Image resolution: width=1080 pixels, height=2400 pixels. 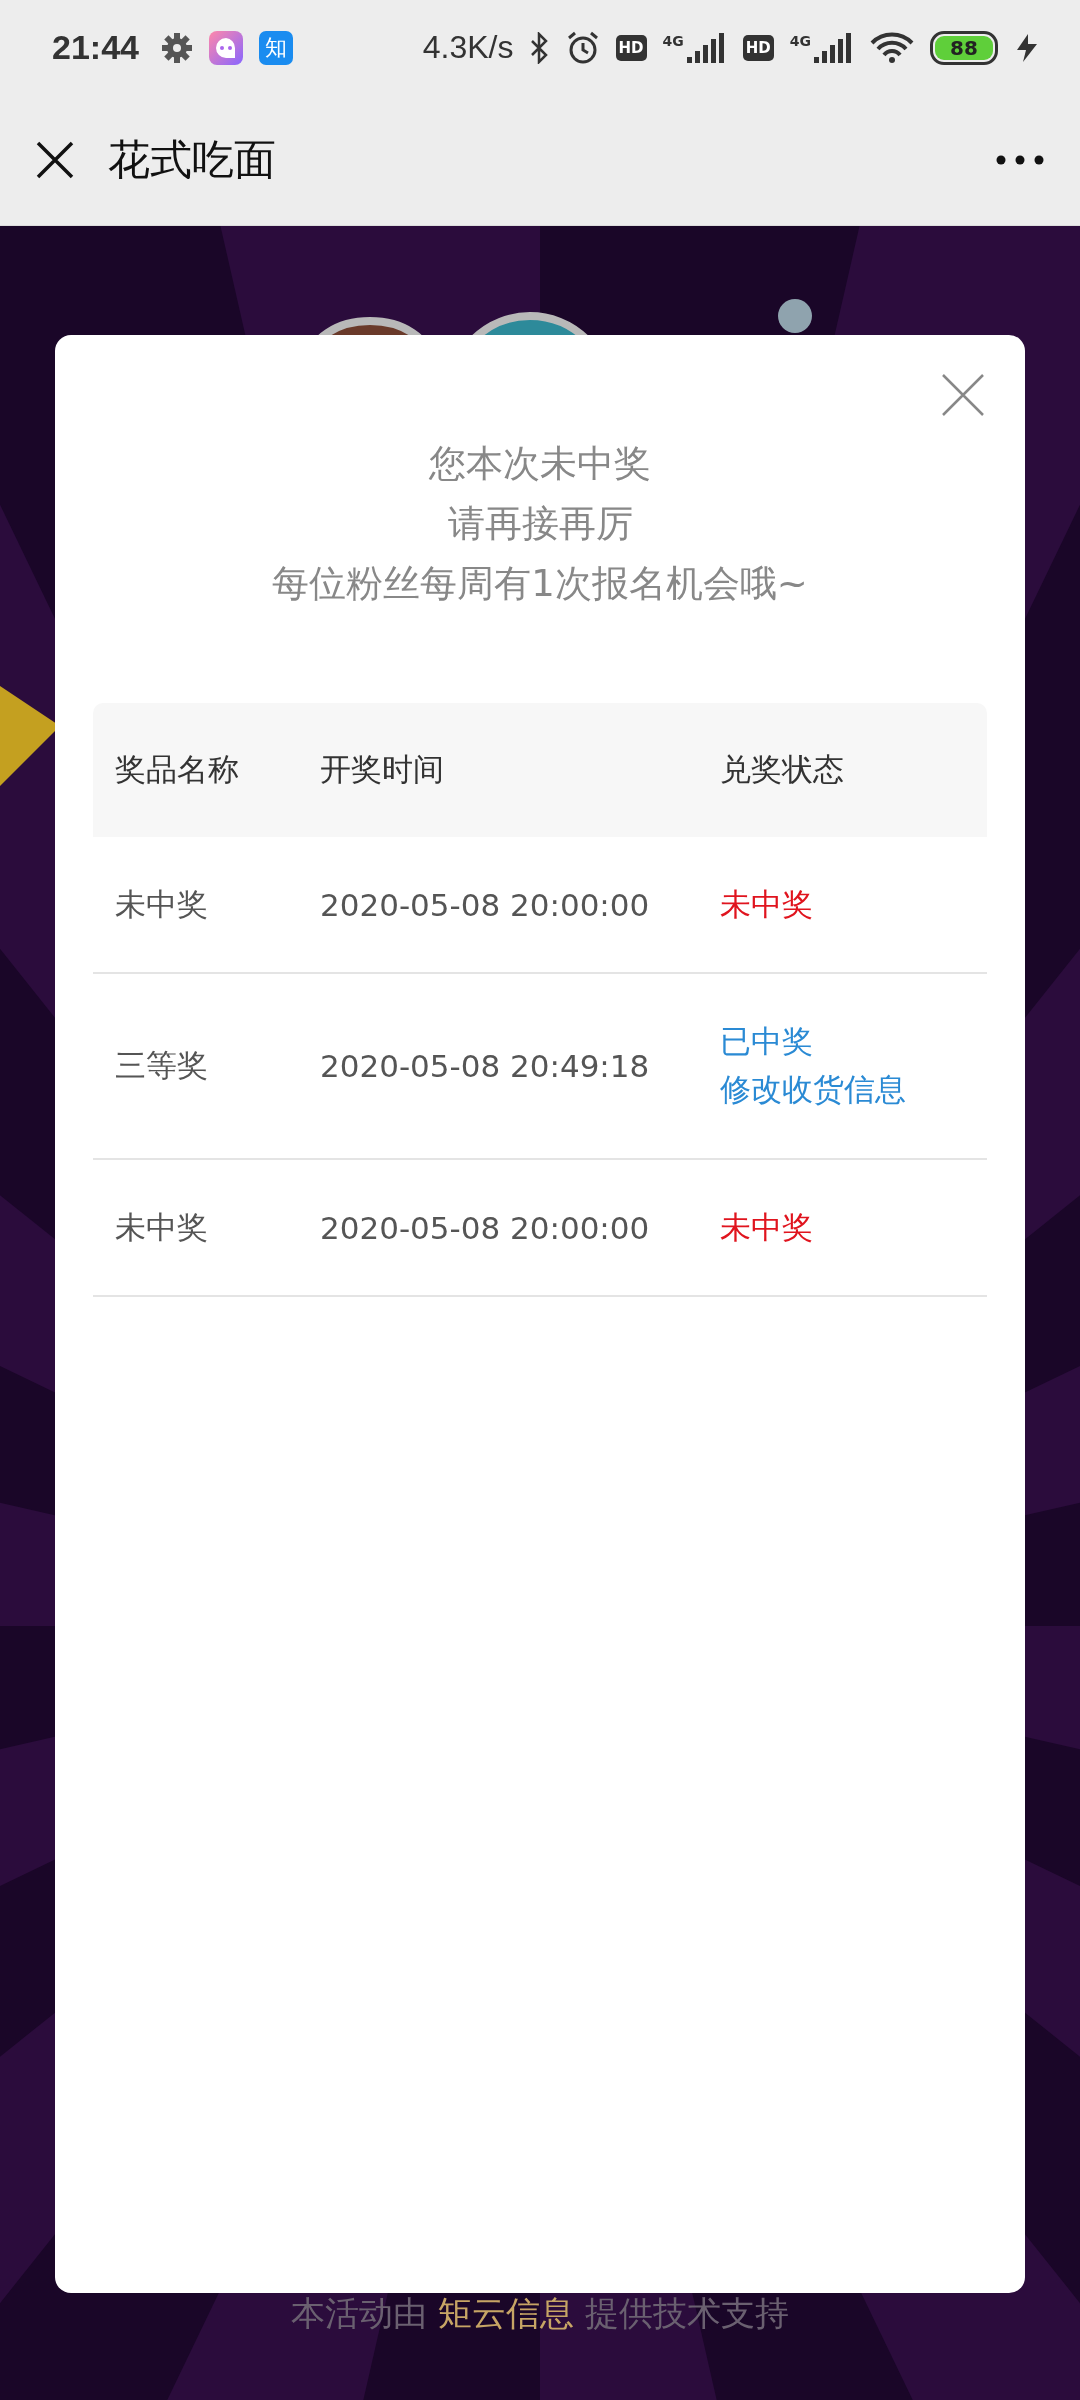 What do you see at coordinates (540, 2313) in the screenshot?
I see `footer-credit: 本活动由 矩云信息 提供技术支持` at bounding box center [540, 2313].